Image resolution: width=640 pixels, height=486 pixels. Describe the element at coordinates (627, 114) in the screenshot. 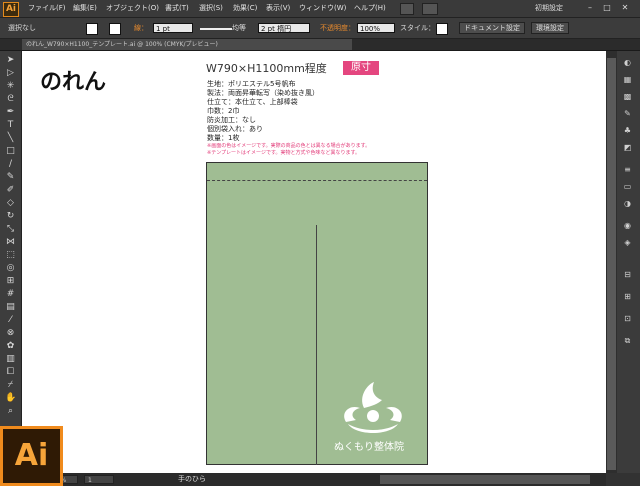

I see `brushes-icon: ✎` at that location.